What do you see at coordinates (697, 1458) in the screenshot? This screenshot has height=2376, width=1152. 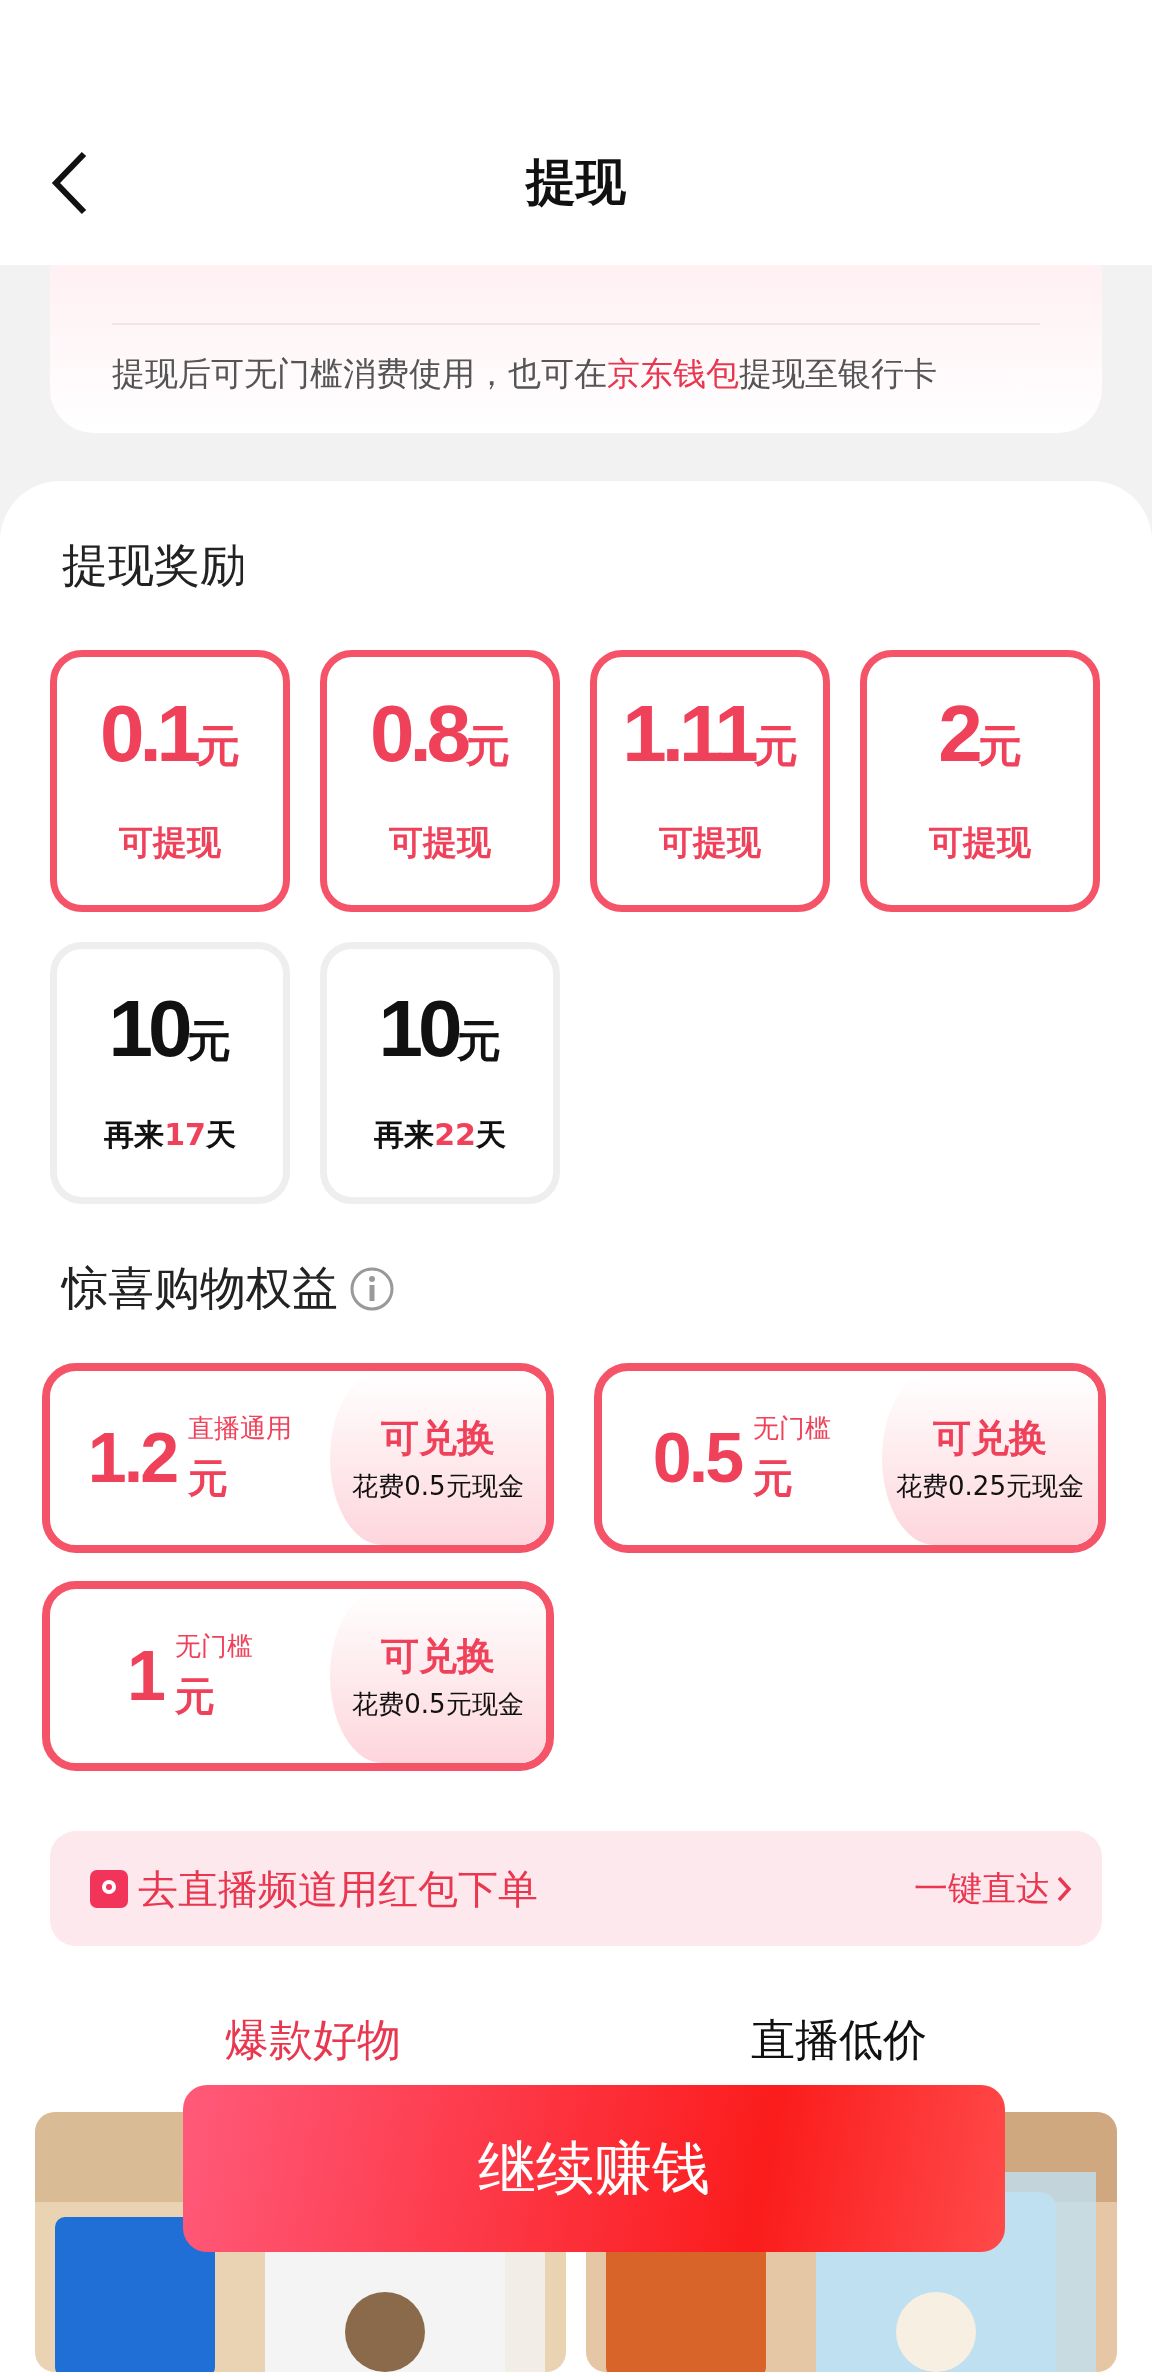 I see `coupon-amount: 0.5` at bounding box center [697, 1458].